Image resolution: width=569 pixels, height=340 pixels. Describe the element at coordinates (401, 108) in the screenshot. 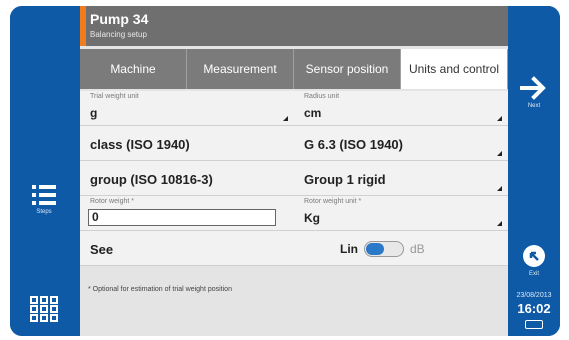

I see `radius-unit-select: Radius unit cm` at that location.